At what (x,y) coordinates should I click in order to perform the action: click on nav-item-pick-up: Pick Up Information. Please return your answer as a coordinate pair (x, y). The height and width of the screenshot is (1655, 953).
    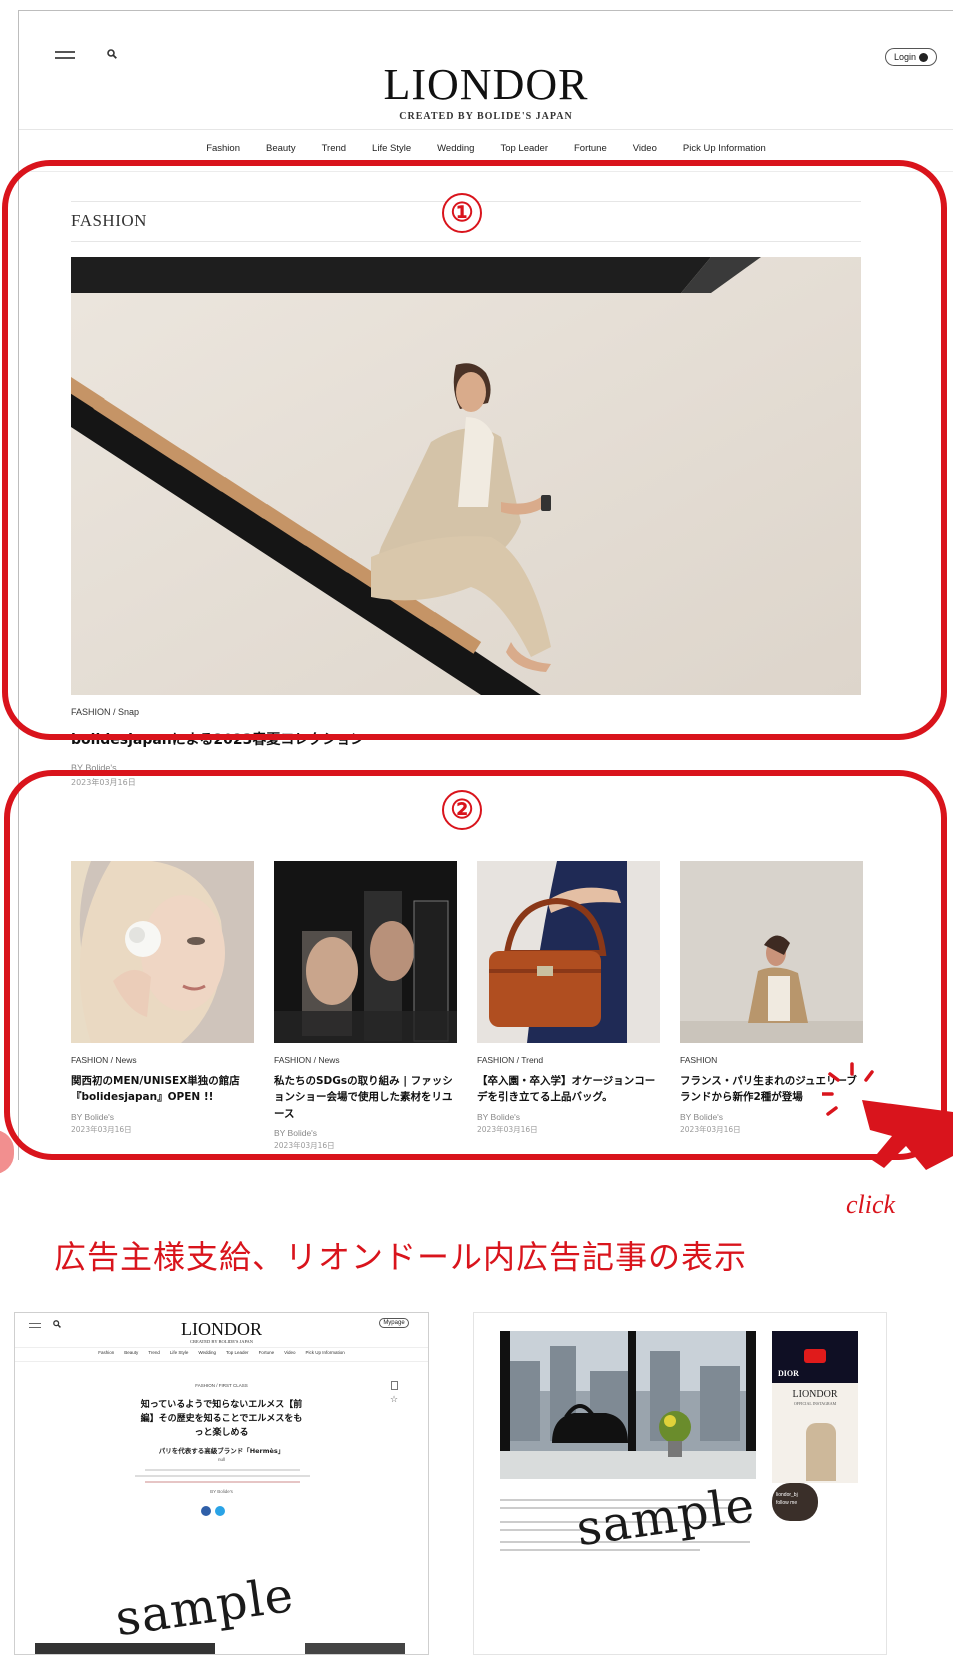
    Looking at the image, I should click on (724, 148).